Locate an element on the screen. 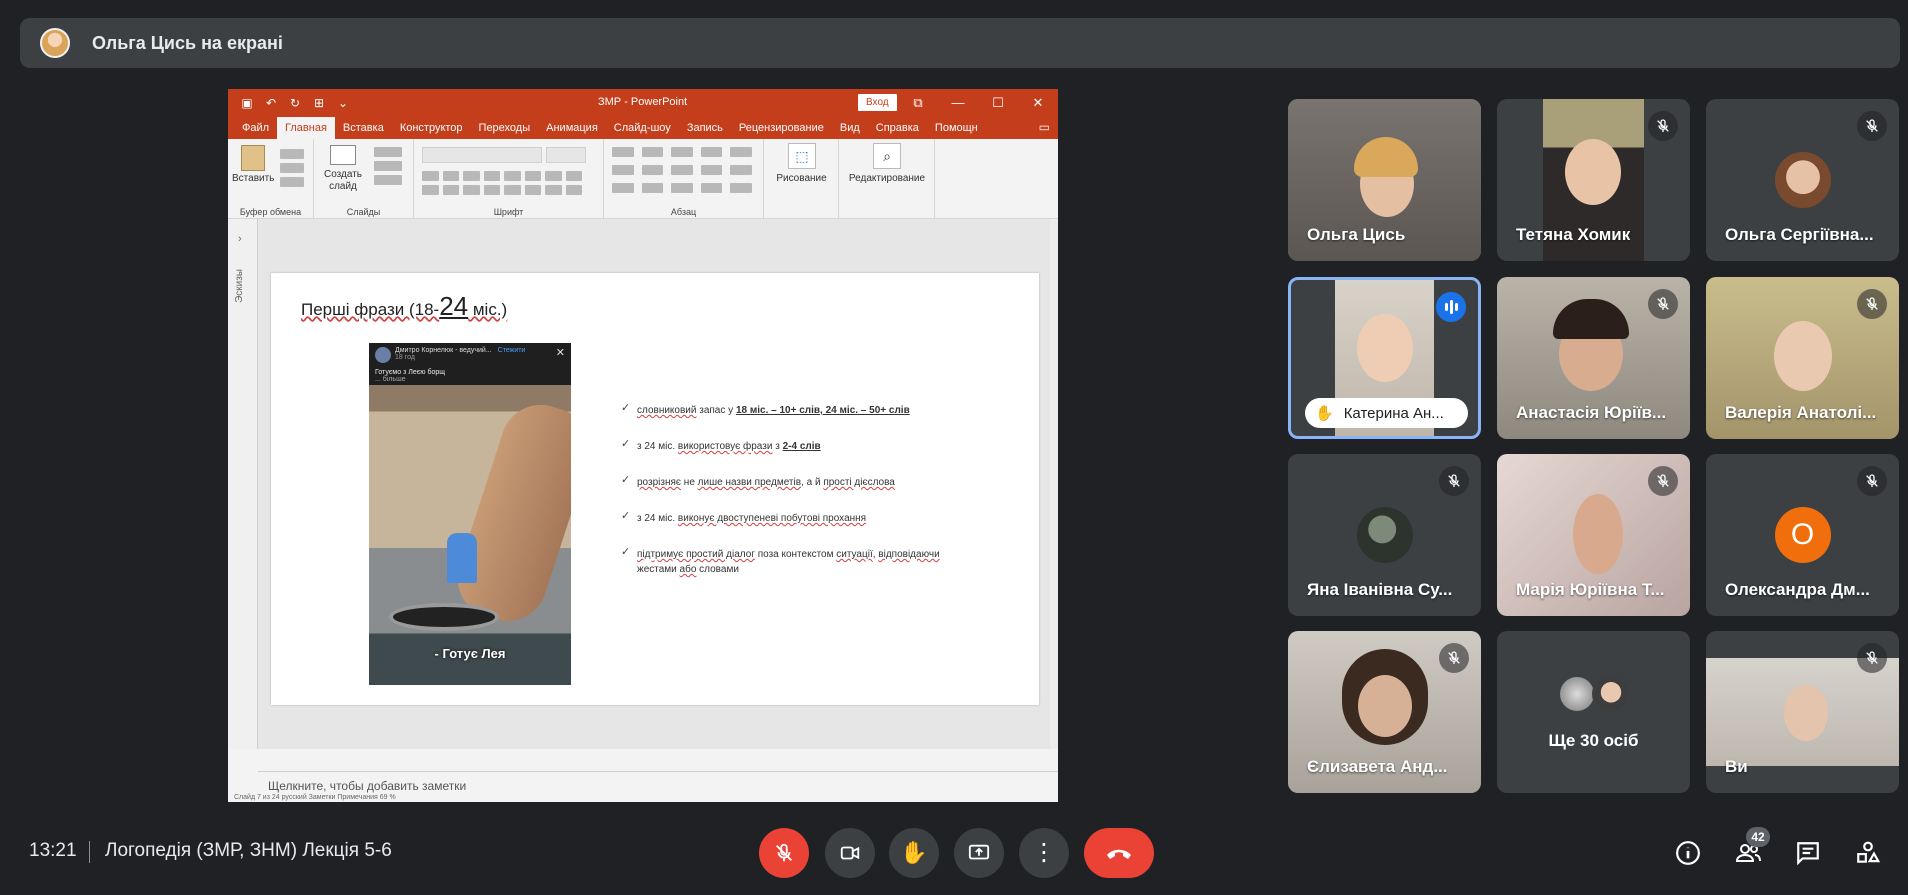 The image size is (1908, 895). paste-button: Вставить is located at coordinates (253, 165).